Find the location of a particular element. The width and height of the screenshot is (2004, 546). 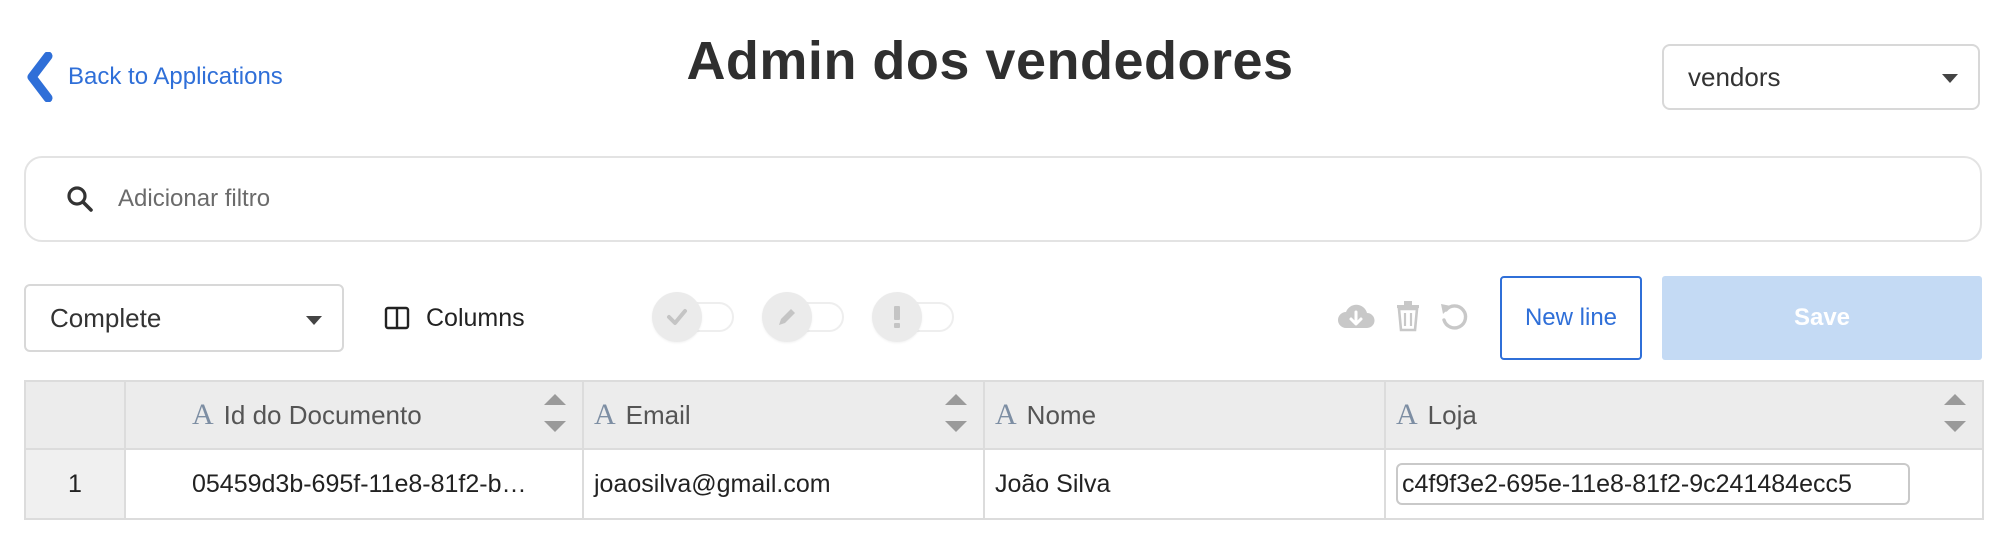

exclamation-icon is located at coordinates (897, 317).